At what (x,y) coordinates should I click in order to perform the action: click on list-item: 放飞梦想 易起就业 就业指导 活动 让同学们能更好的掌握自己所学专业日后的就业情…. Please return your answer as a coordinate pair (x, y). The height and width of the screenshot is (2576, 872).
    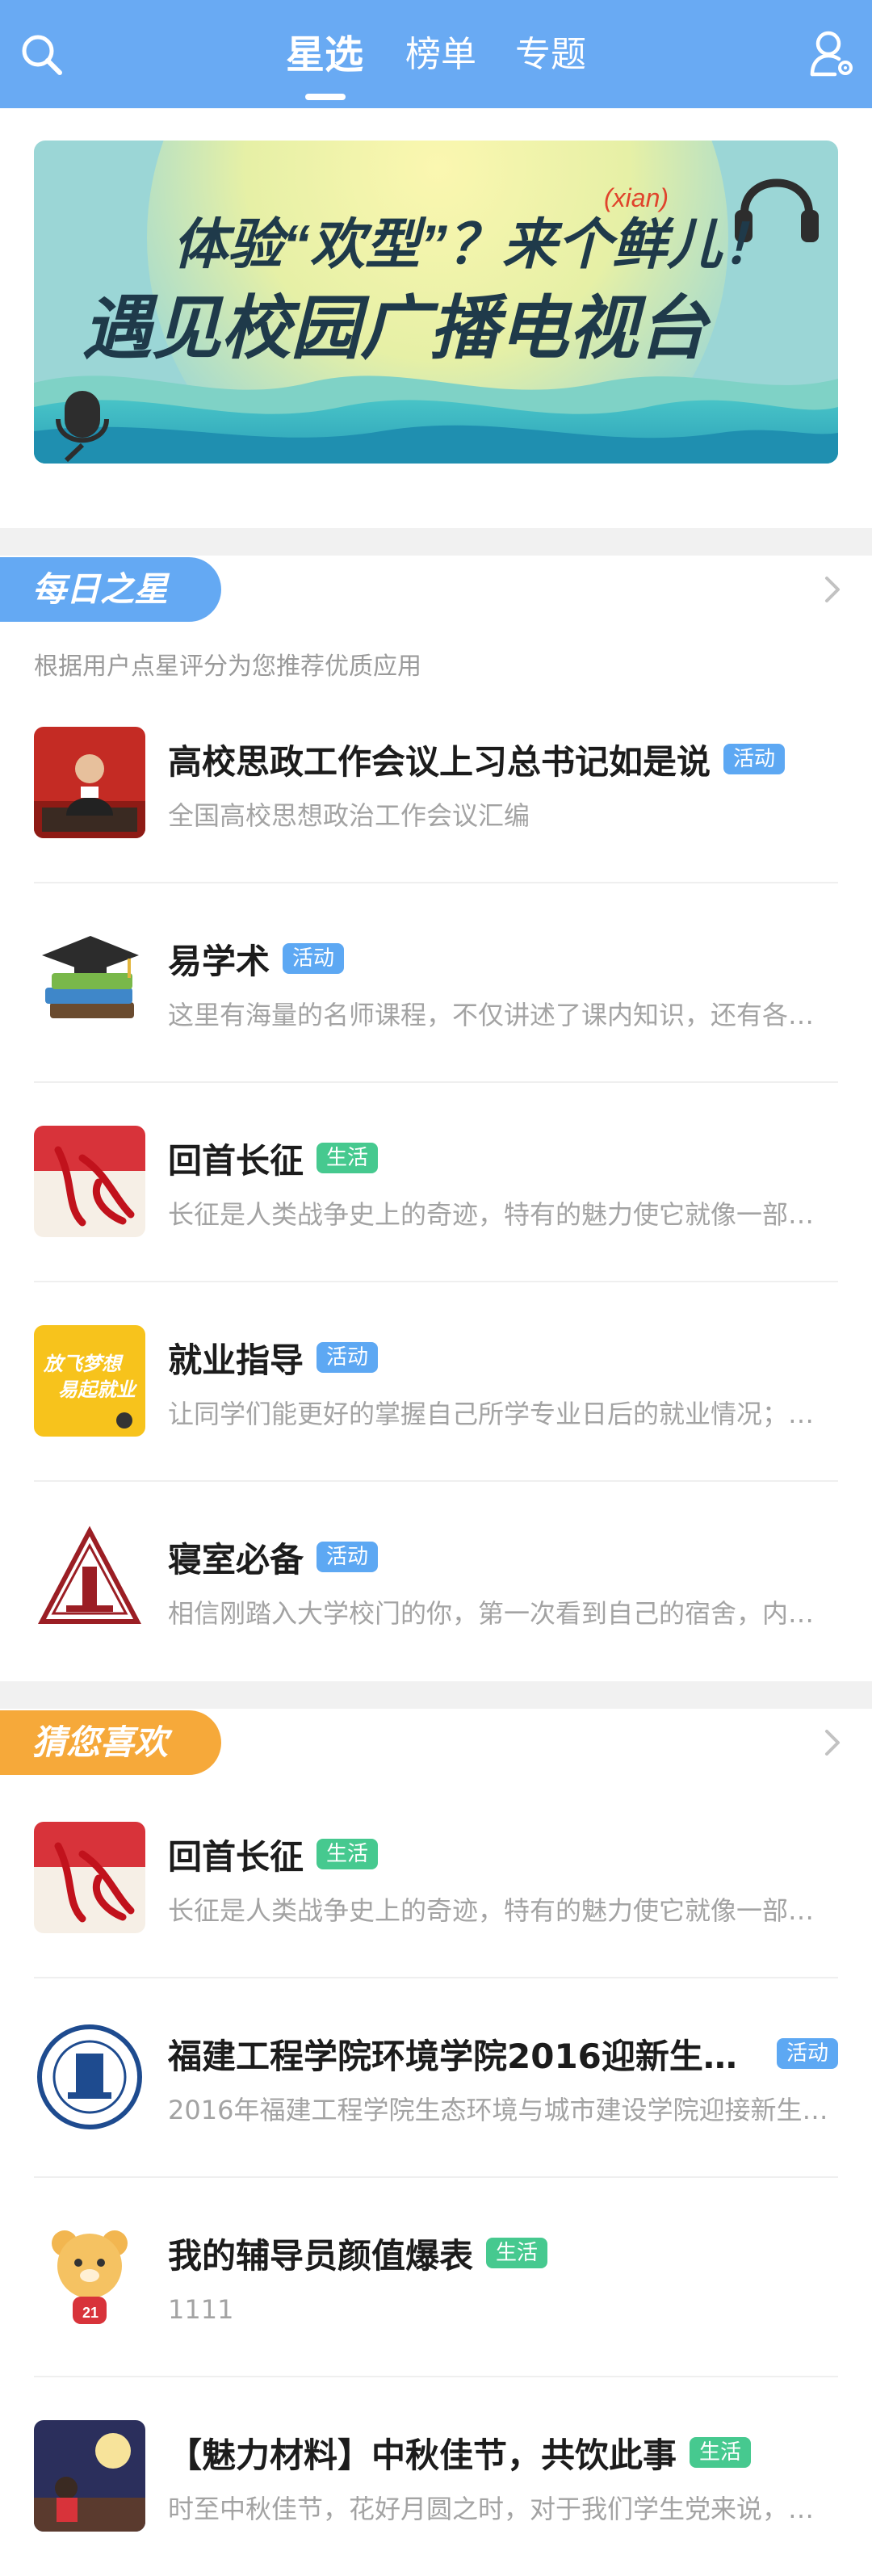
    Looking at the image, I should click on (436, 1424).